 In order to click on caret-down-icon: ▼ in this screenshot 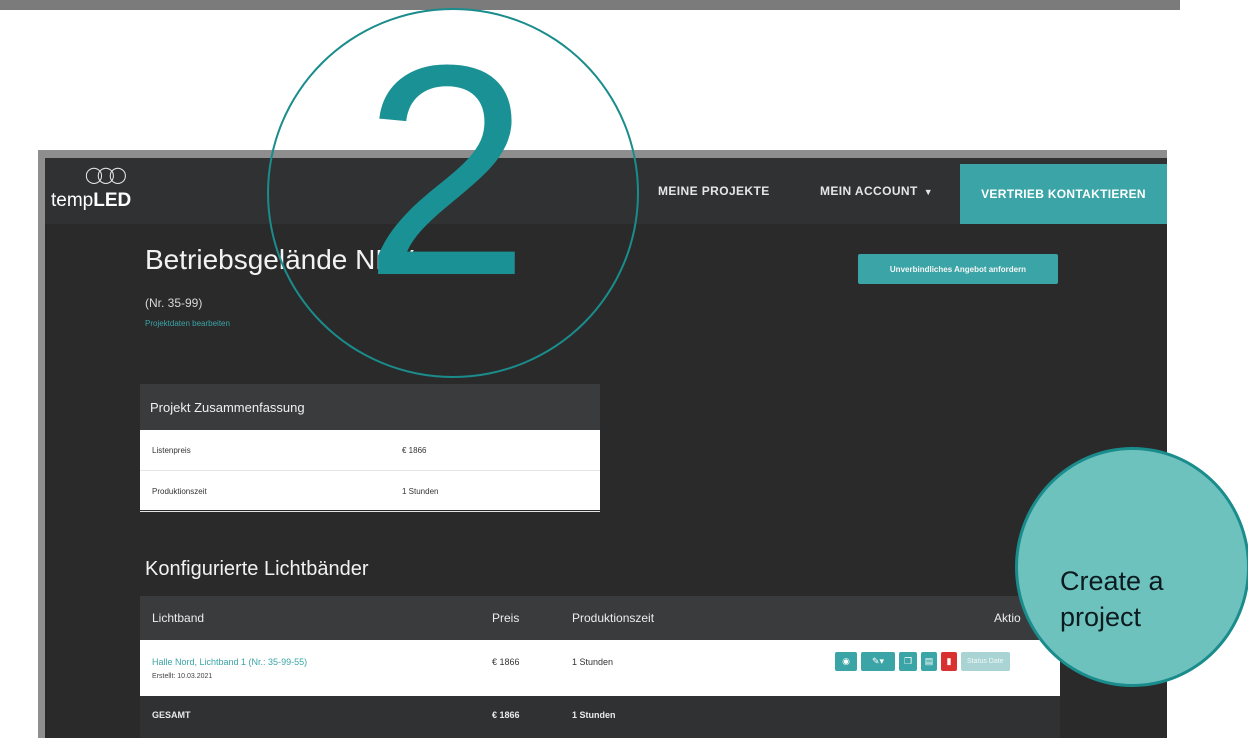, I will do `click(928, 191)`.